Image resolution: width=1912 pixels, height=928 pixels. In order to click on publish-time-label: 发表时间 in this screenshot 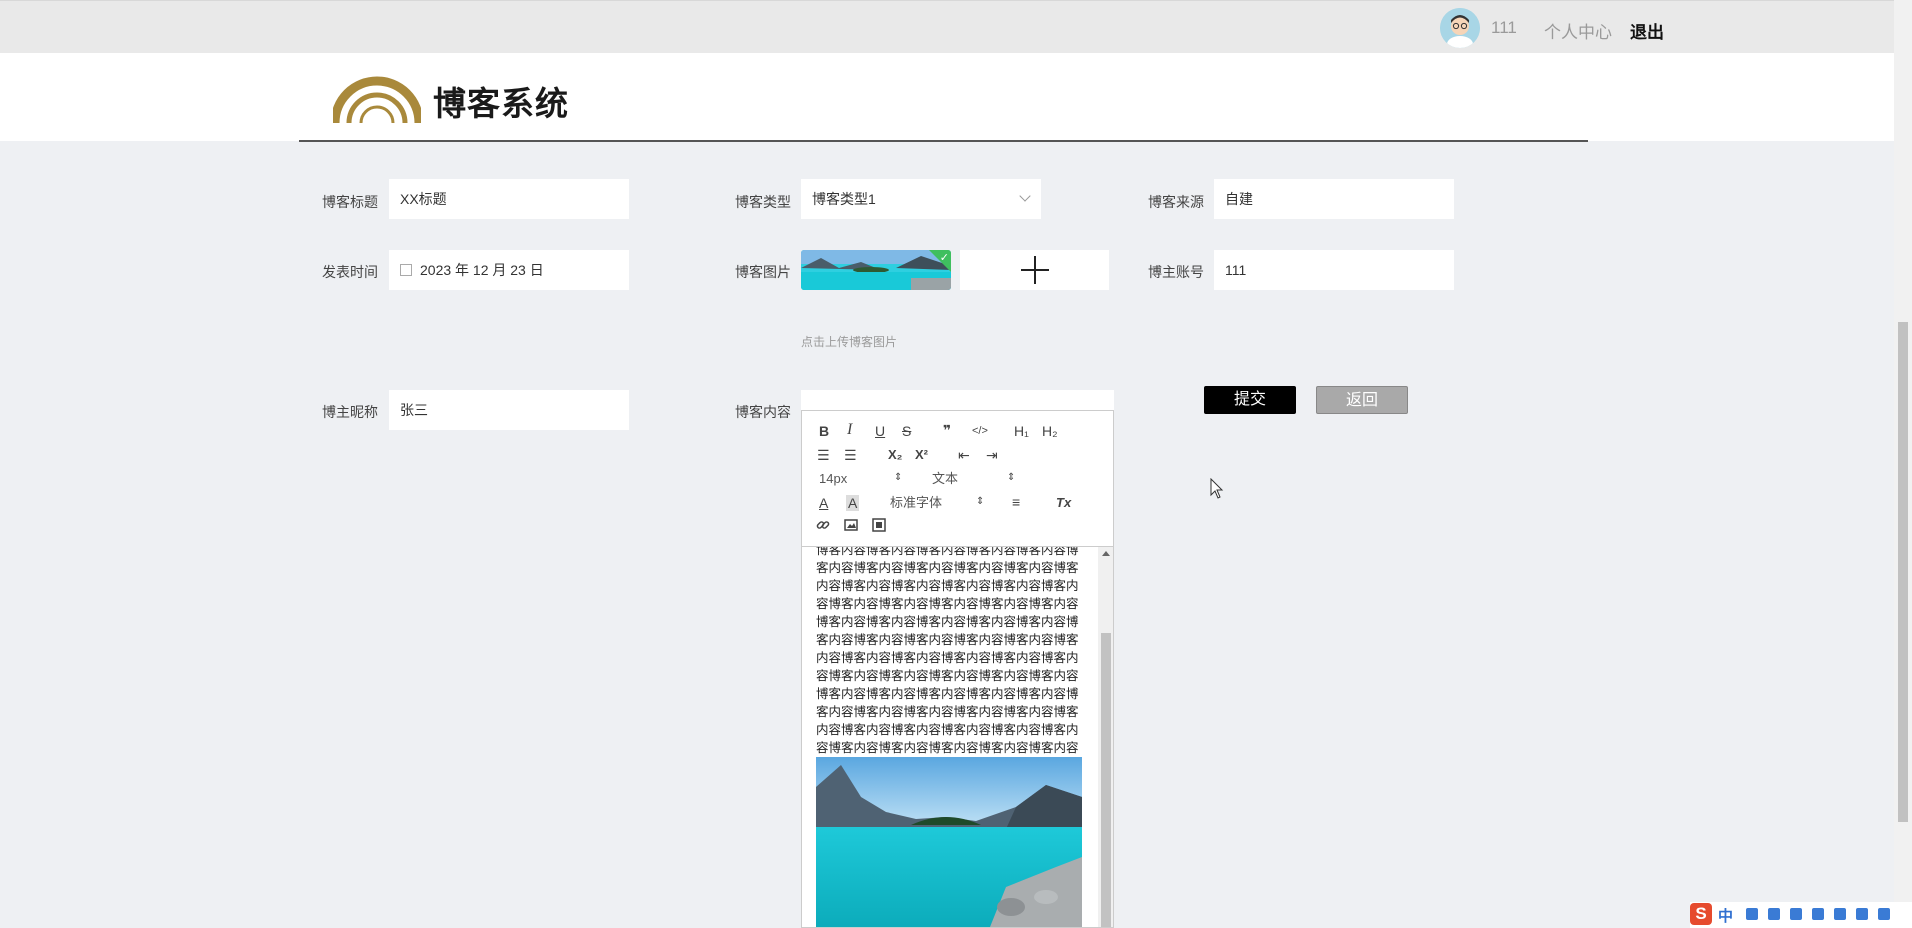, I will do `click(350, 272)`.